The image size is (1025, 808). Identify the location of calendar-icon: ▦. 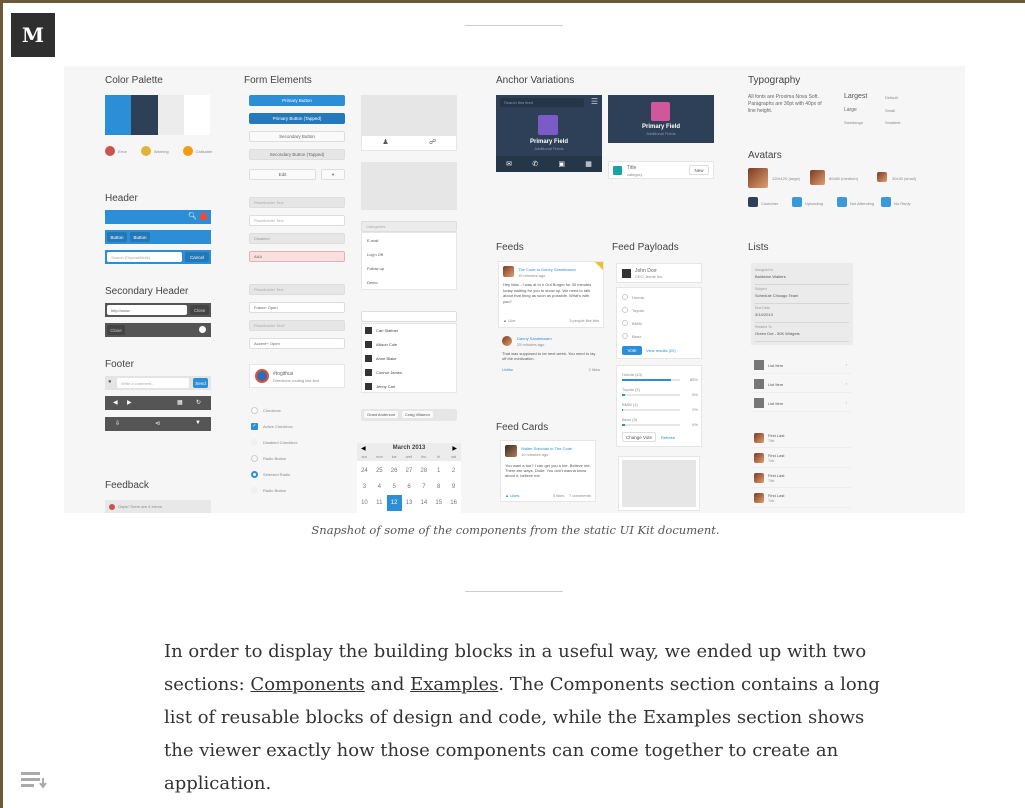
(588, 164).